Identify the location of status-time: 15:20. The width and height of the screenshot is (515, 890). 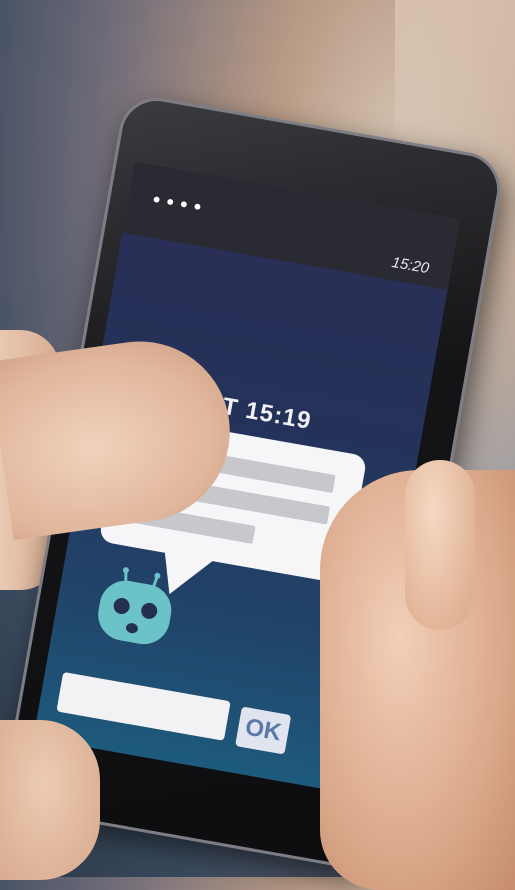
(410, 265).